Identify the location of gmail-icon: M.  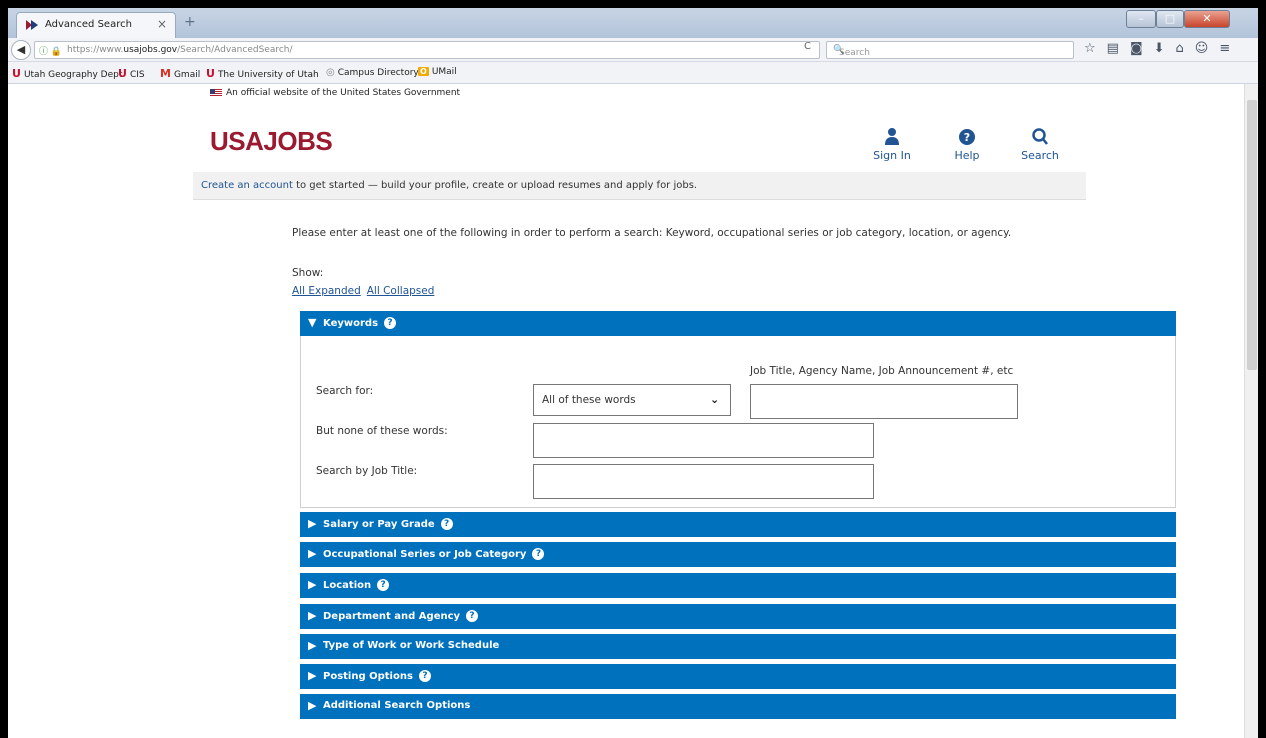
(165, 73).